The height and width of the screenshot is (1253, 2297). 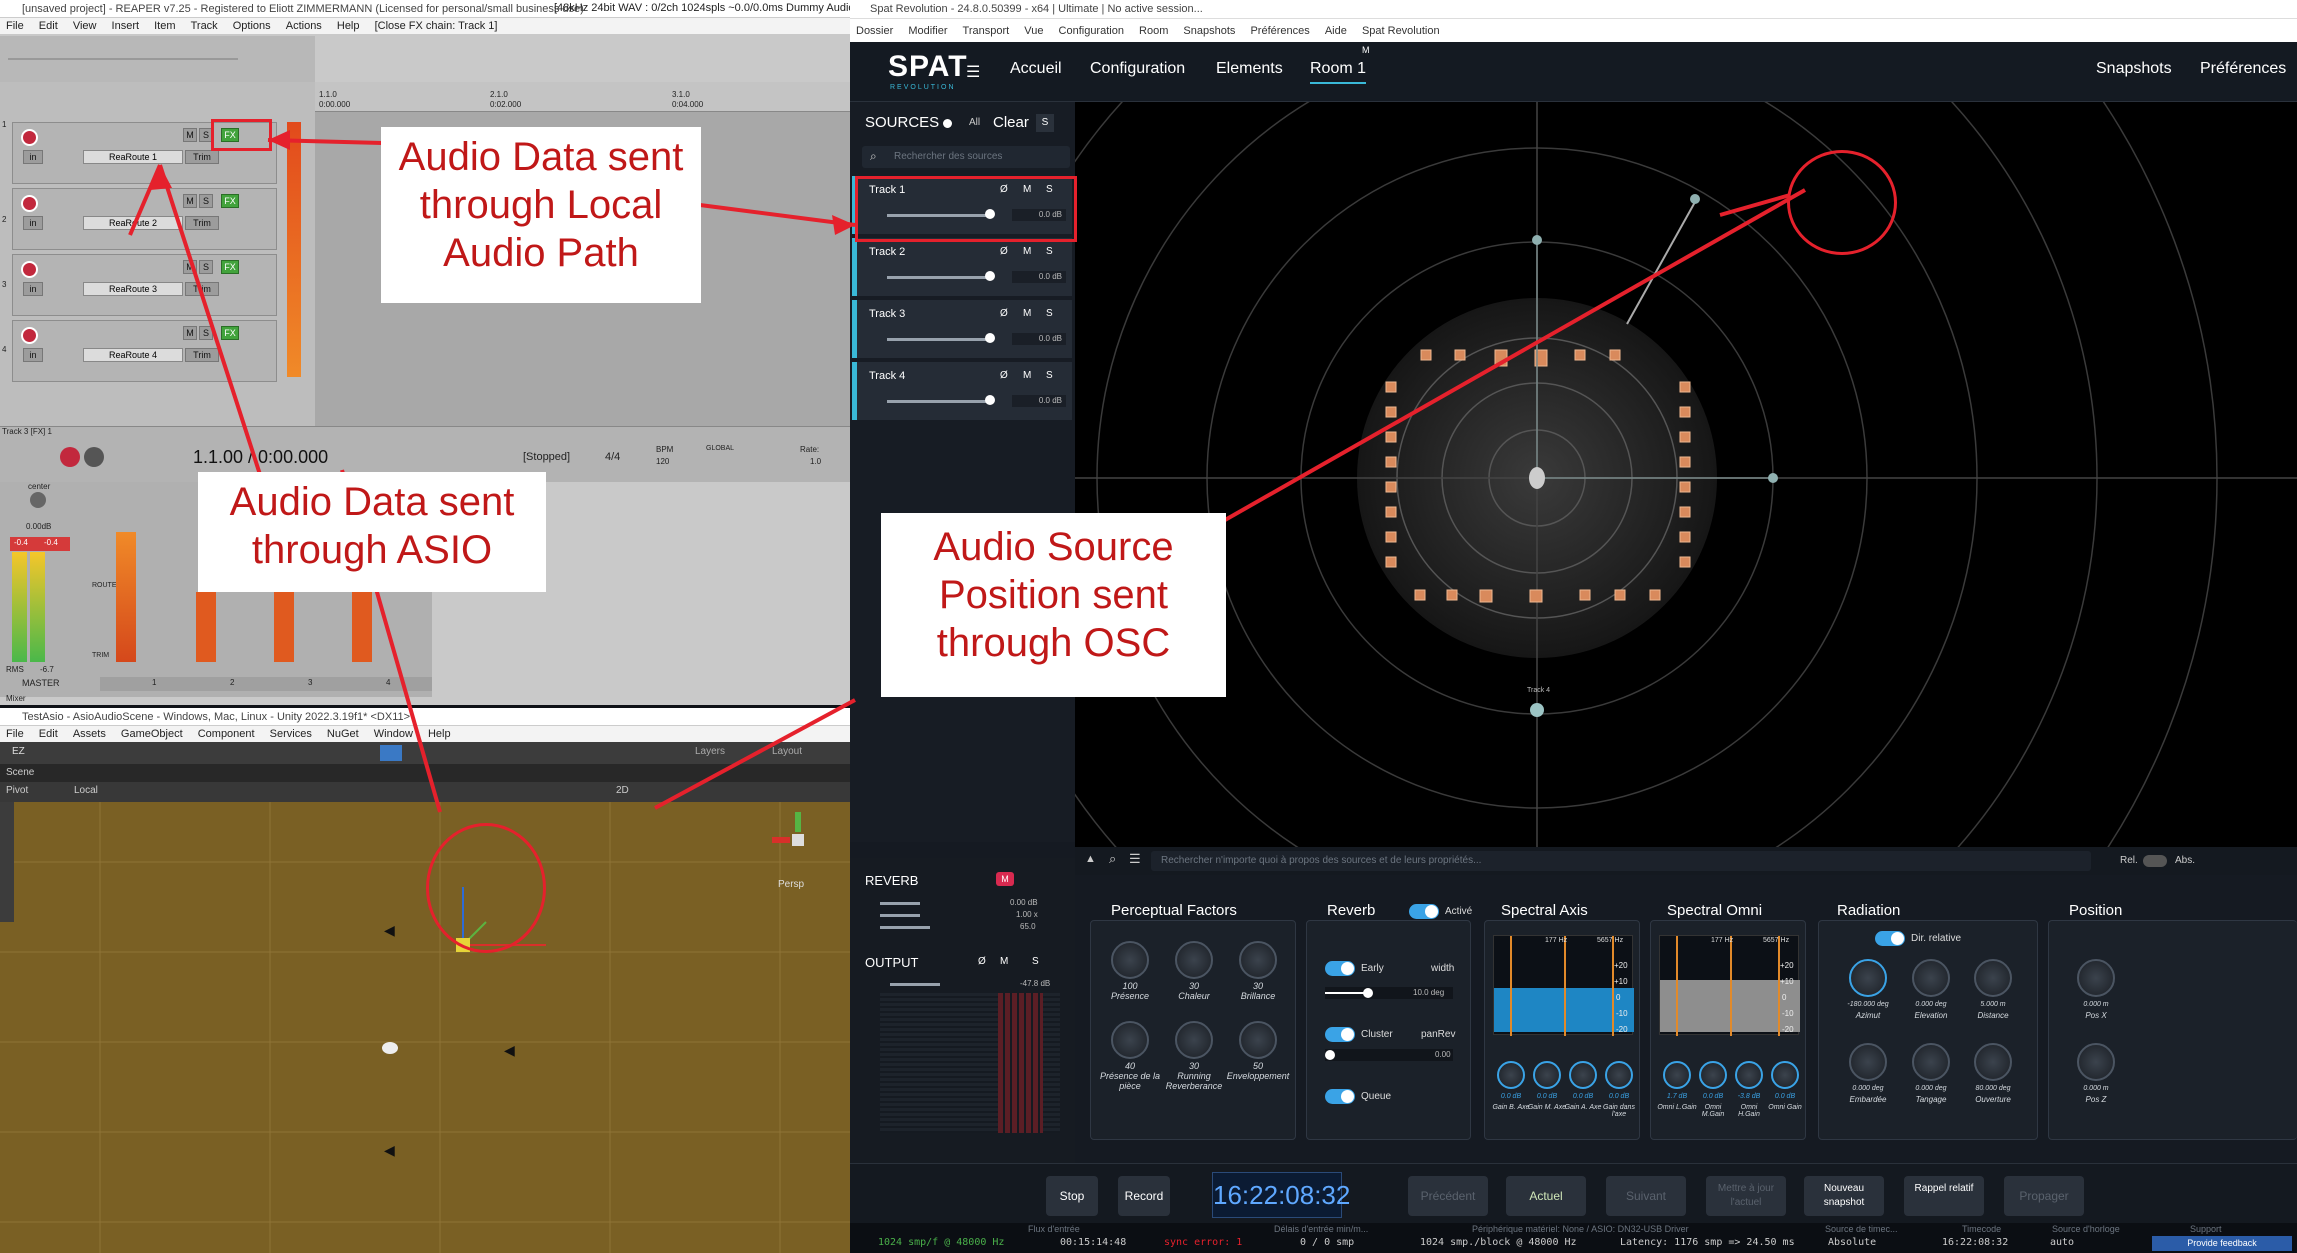 I want to click on close-fx-chain: [Close FX chain: Track 1], so click(x=436, y=26).